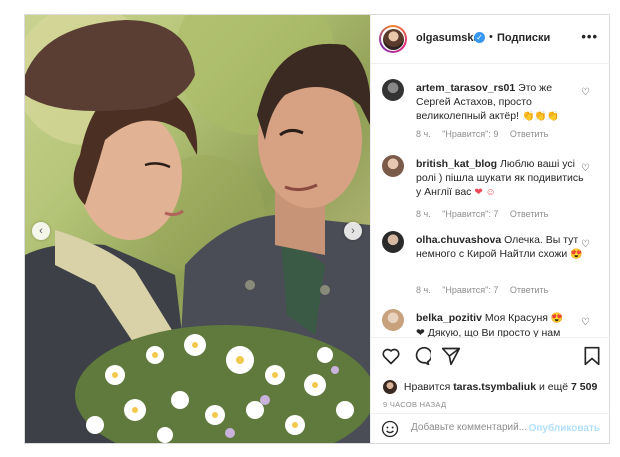  I want to click on comment-meta: 8 ч. "Нравится": 9 Ответить, so click(486, 134).